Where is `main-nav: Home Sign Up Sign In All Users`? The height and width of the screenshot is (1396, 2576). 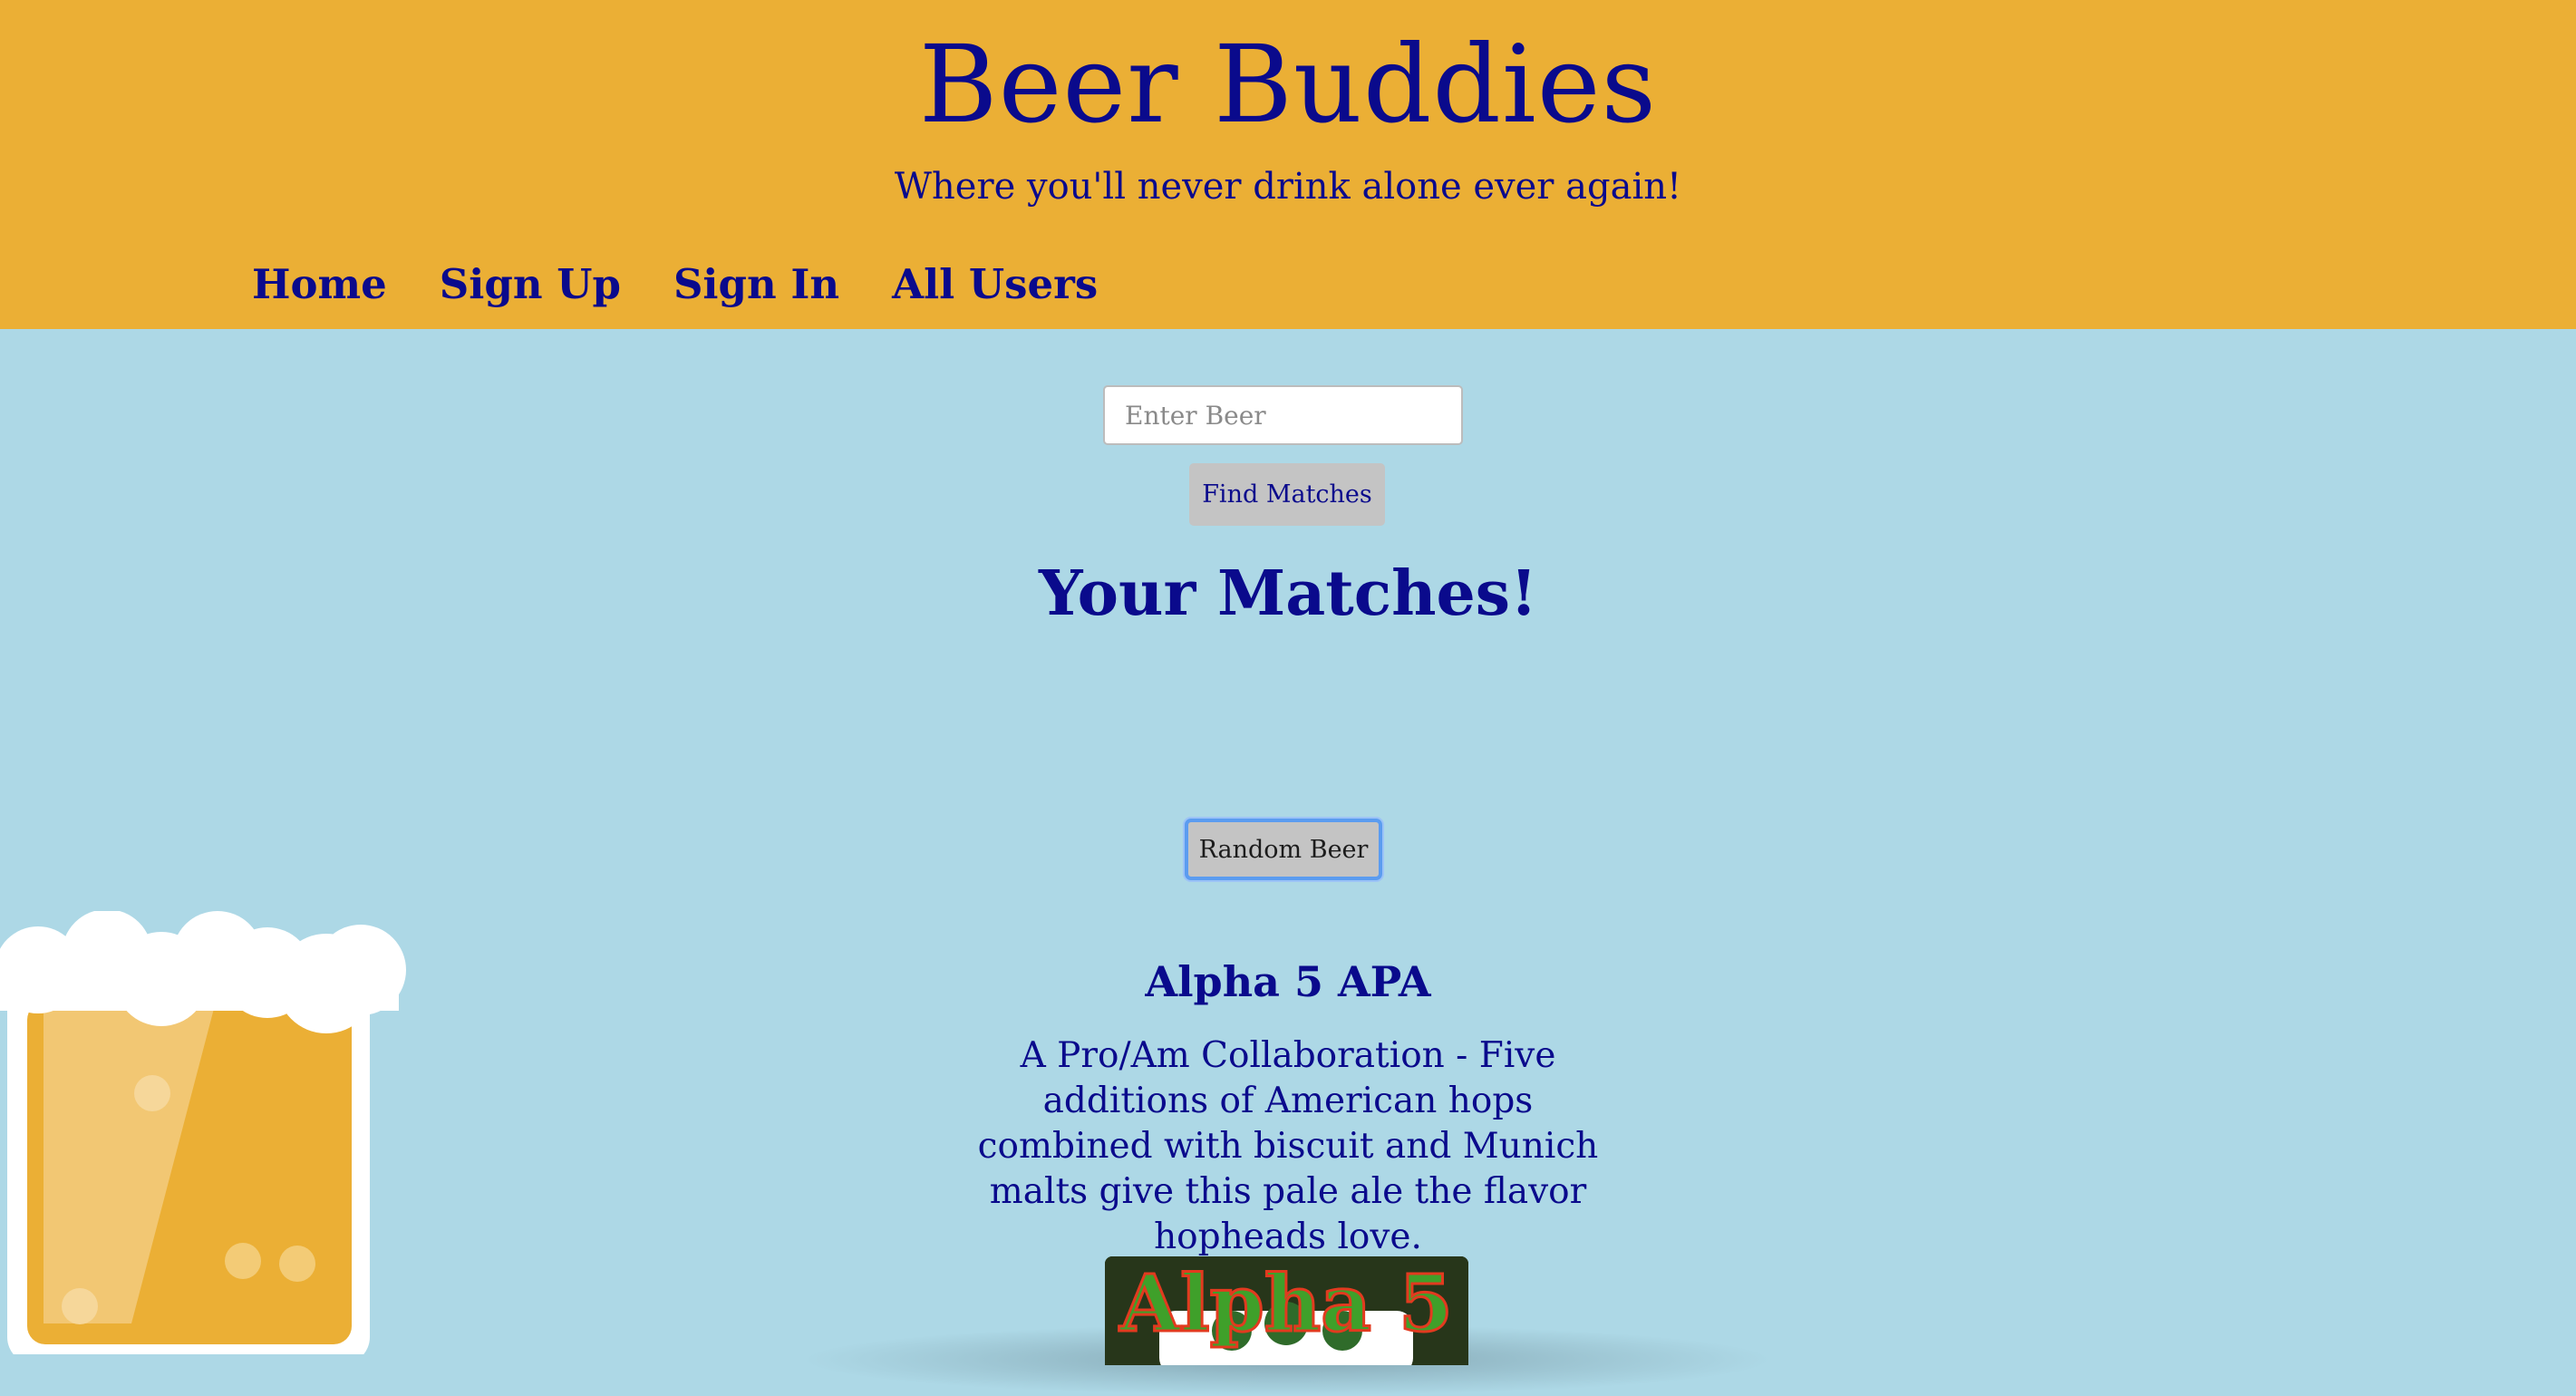
main-nav: Home Sign Up Sign In All Users is located at coordinates (675, 283).